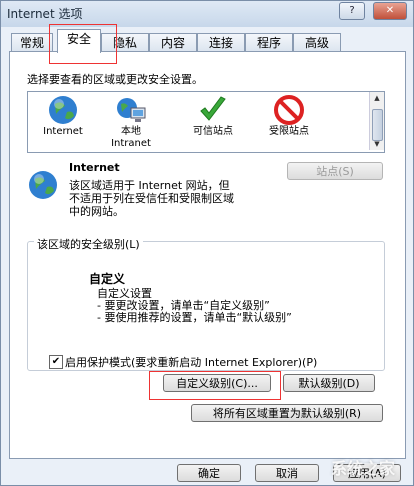 This screenshot has width=414, height=486. What do you see at coordinates (207, 14) in the screenshot?
I see `title-bar: Internet 选项 ? ✕` at bounding box center [207, 14].